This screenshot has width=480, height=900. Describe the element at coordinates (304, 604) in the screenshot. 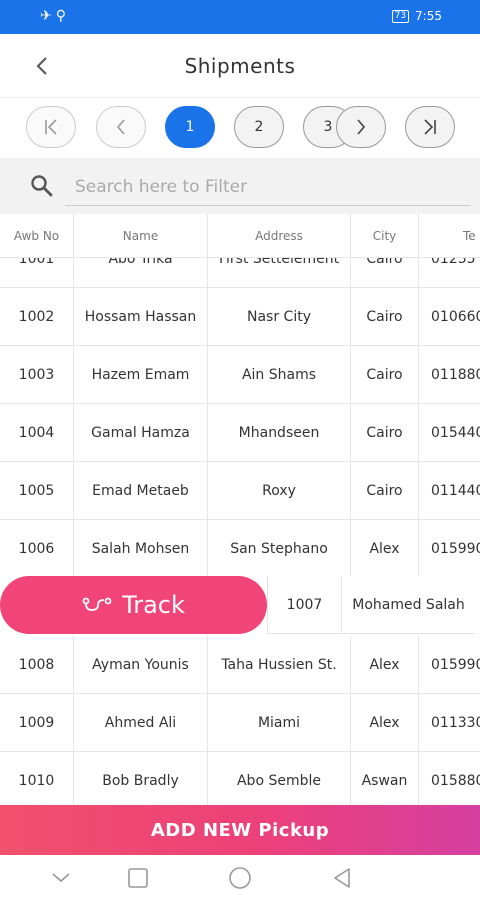

I see `cell-awb: 1007` at that location.